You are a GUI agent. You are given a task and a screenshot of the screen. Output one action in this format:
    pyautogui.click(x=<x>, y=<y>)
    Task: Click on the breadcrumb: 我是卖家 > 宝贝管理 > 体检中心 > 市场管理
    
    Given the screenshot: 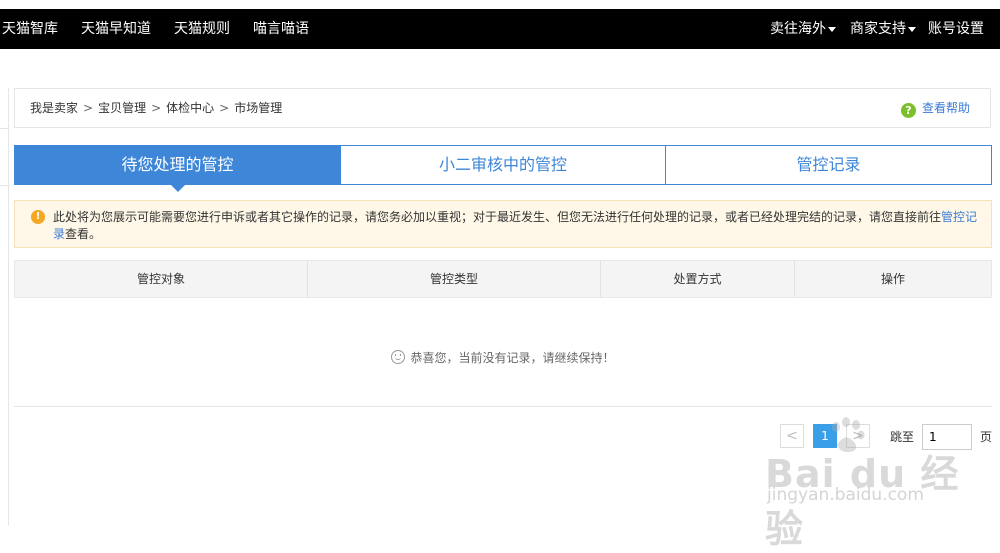 What is the action you would take?
    pyautogui.click(x=156, y=108)
    